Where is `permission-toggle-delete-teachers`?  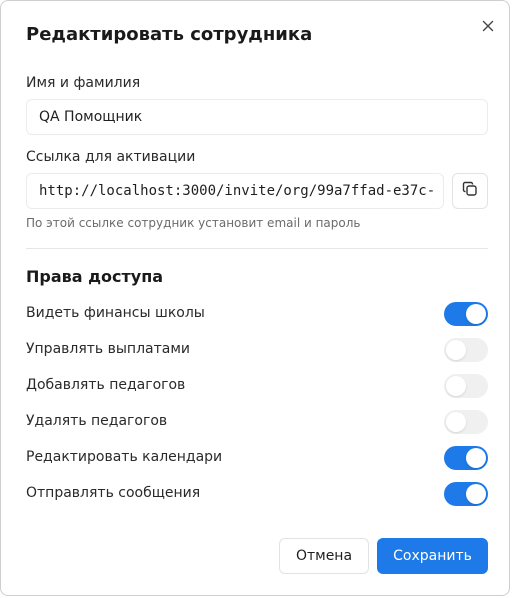 permission-toggle-delete-teachers is located at coordinates (466, 422).